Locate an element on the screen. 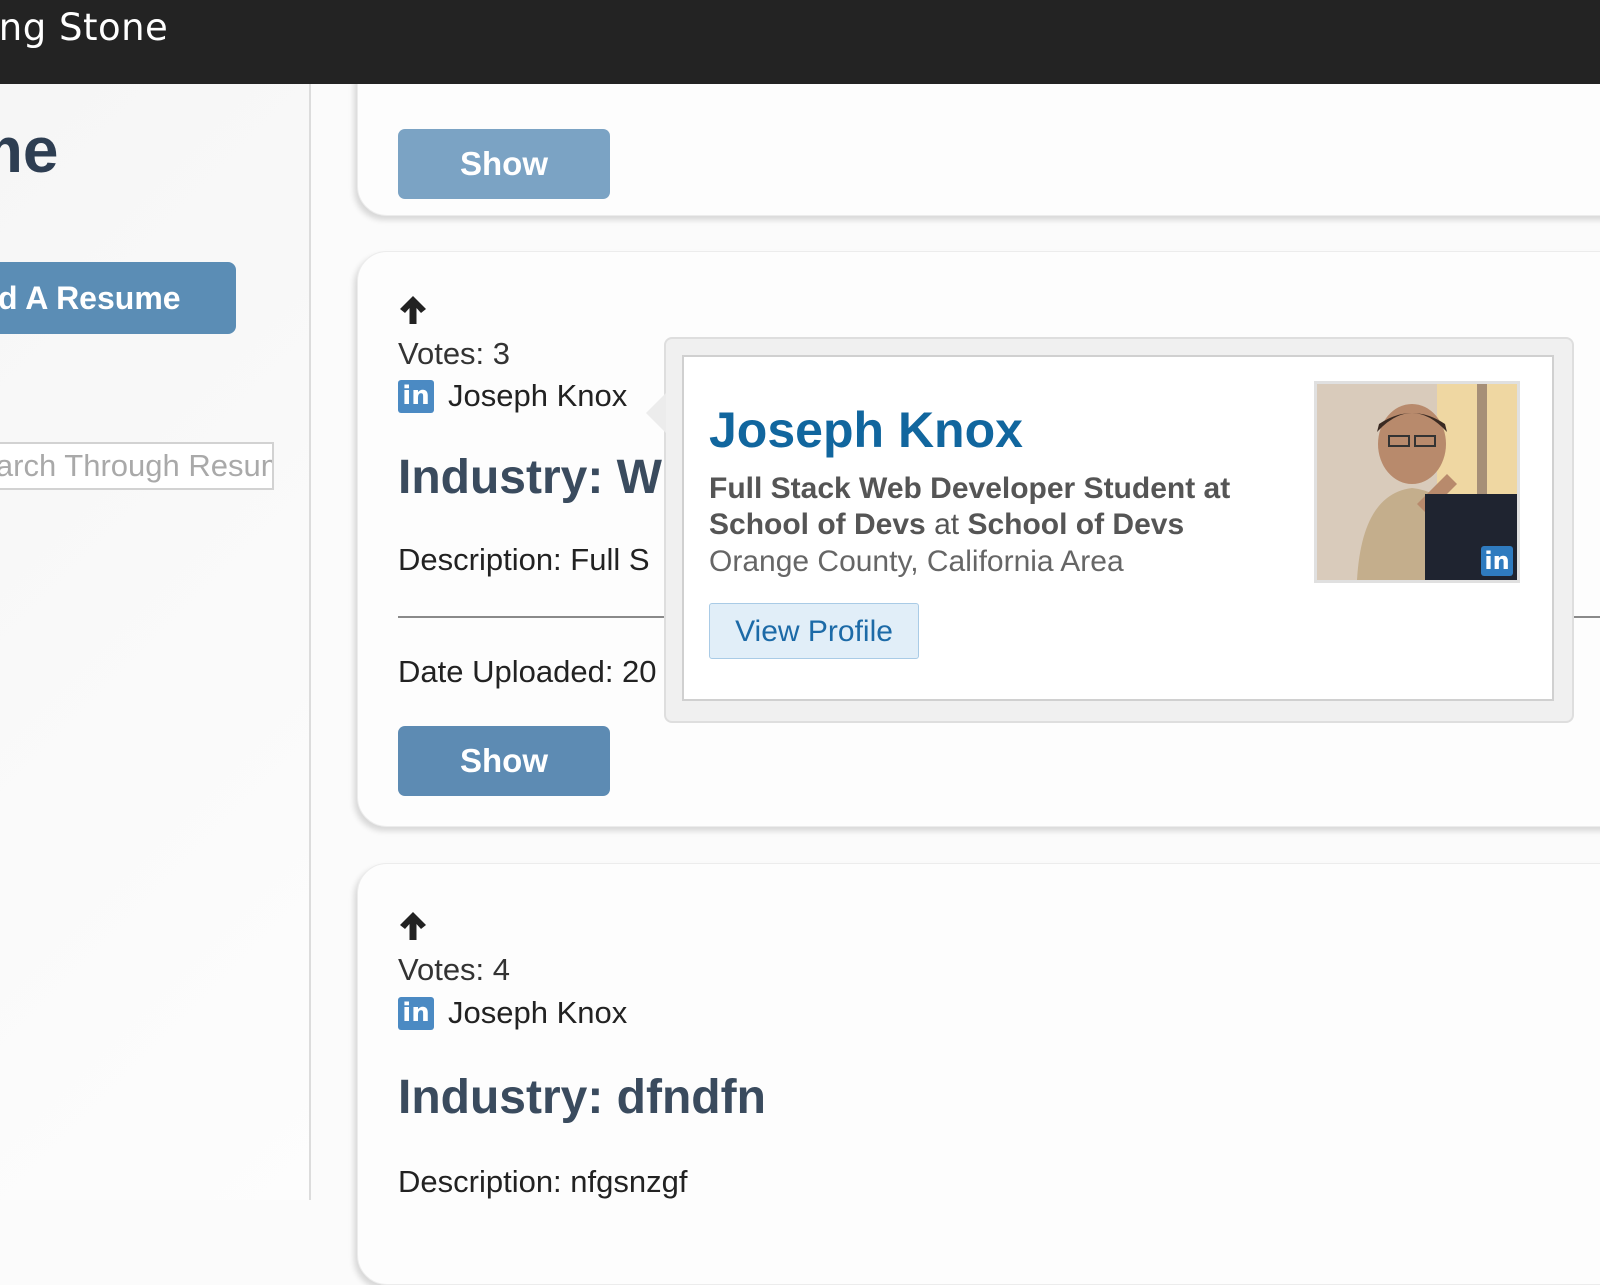 The height and width of the screenshot is (1285, 1600). votes-count: Votes: 4 is located at coordinates (454, 969).